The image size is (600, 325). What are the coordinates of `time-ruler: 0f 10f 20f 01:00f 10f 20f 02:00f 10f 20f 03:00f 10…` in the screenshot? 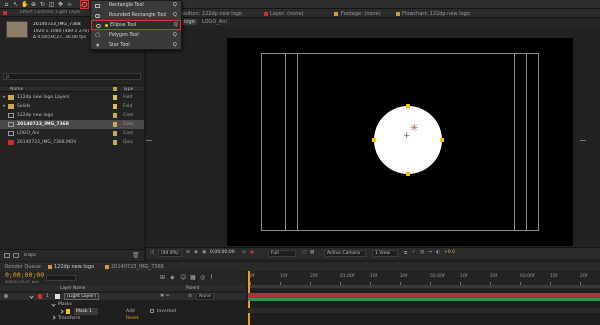 It's located at (424, 281).